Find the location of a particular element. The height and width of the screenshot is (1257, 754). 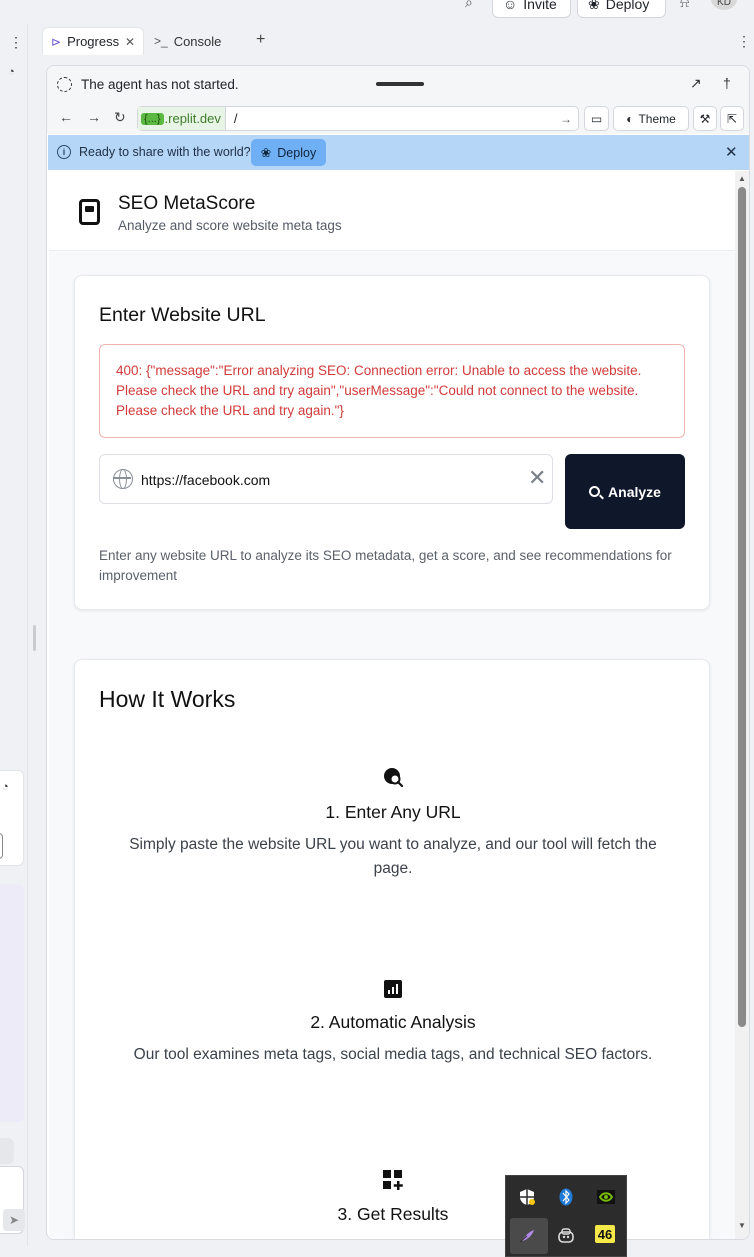

analyze-button: Analyze is located at coordinates (625, 491).